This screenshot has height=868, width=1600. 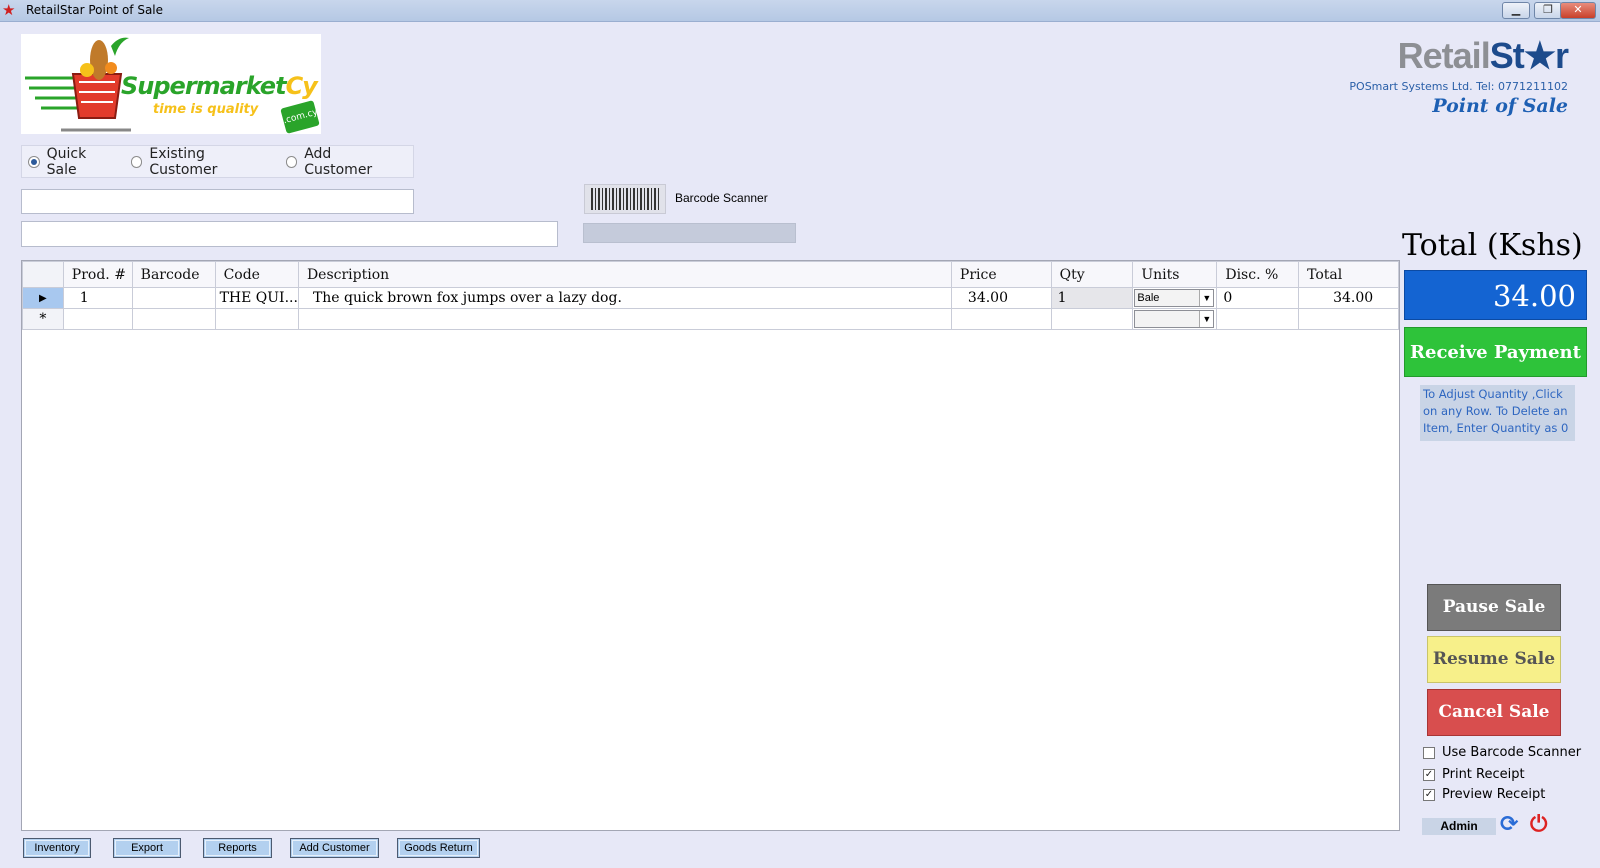 I want to click on radio-add-customer: Add Customer, so click(x=342, y=161).